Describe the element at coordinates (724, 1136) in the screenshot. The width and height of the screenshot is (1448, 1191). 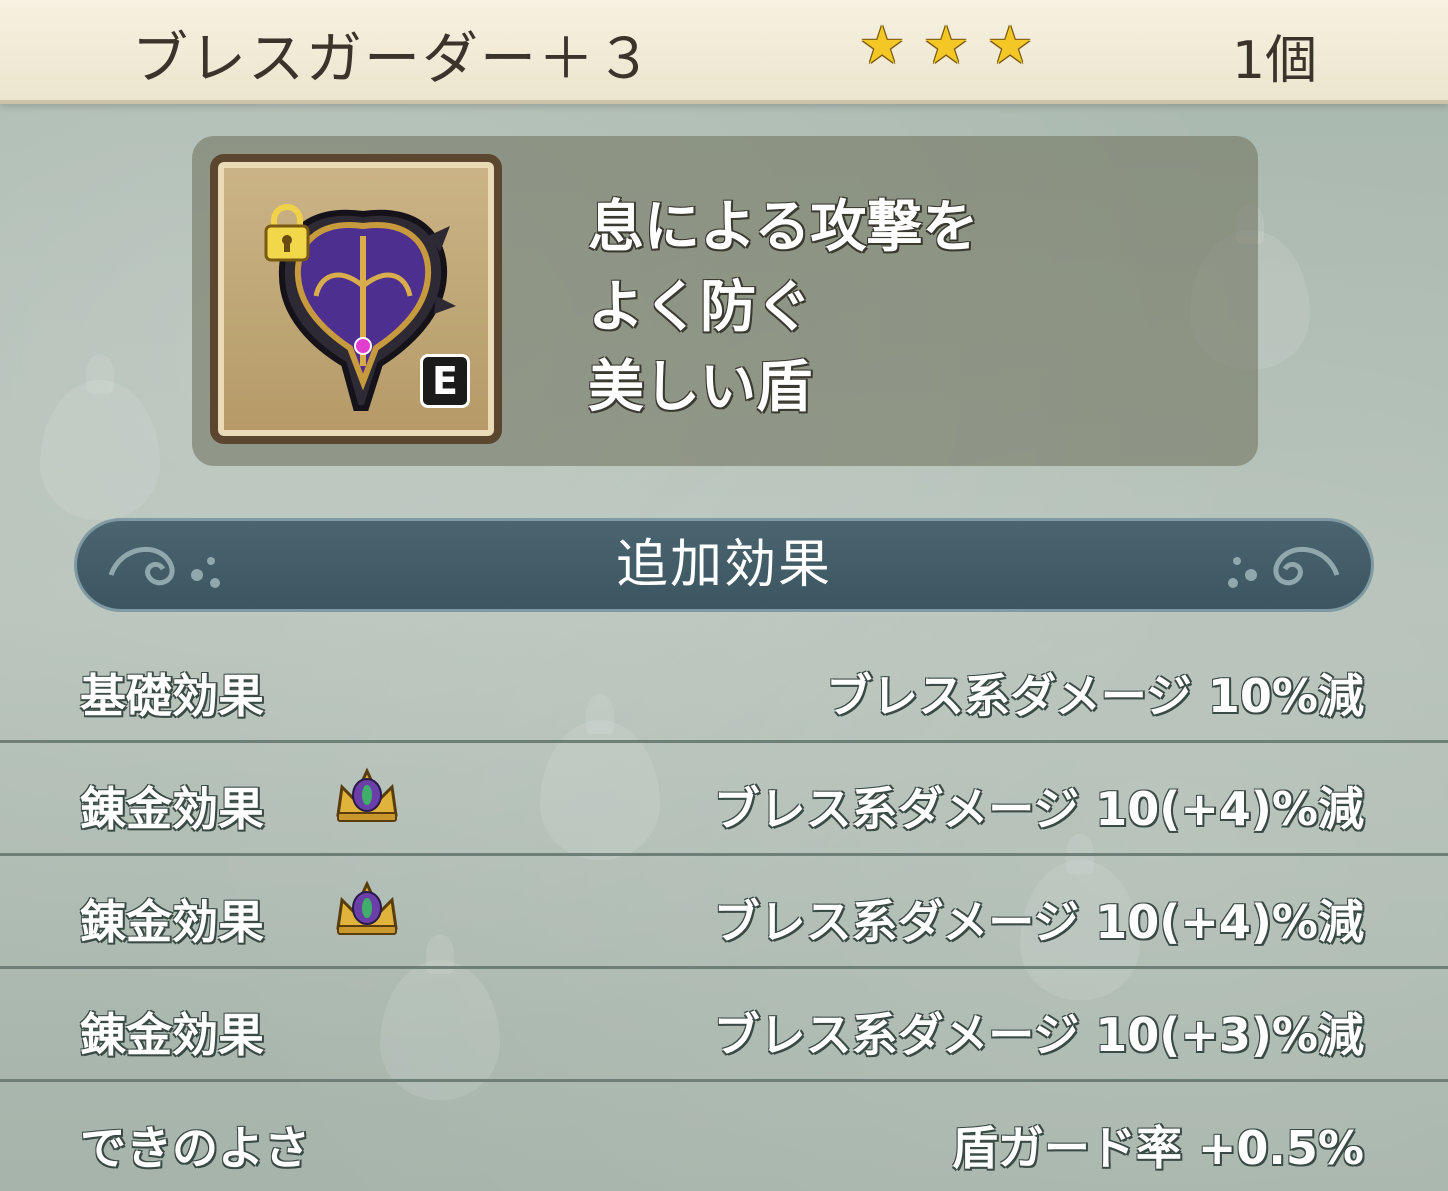
I see `effect-row: できのよさ 盾ガード率 +0.5%` at that location.